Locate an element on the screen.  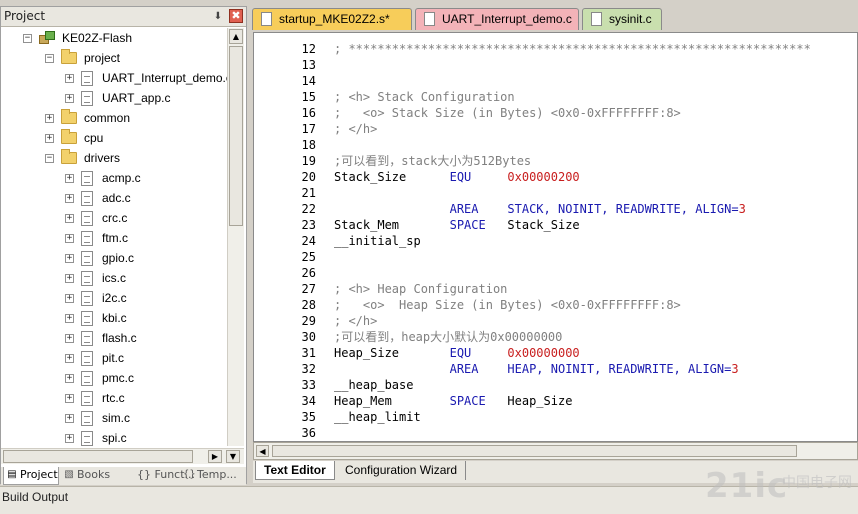
tree-horizontal-scrollbar: ▶ ▼ is located at coordinates (122, 456).